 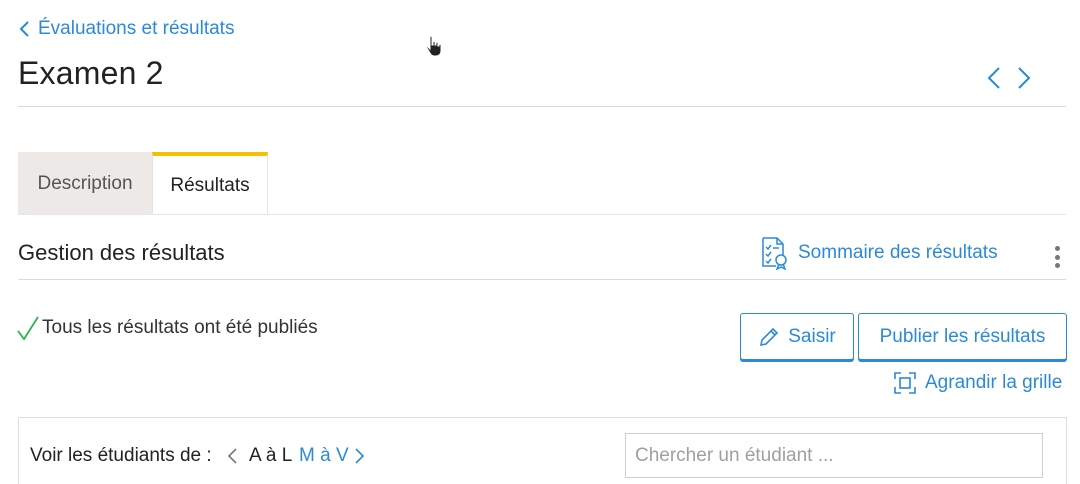 What do you see at coordinates (542, 106) in the screenshot?
I see `title-divider` at bounding box center [542, 106].